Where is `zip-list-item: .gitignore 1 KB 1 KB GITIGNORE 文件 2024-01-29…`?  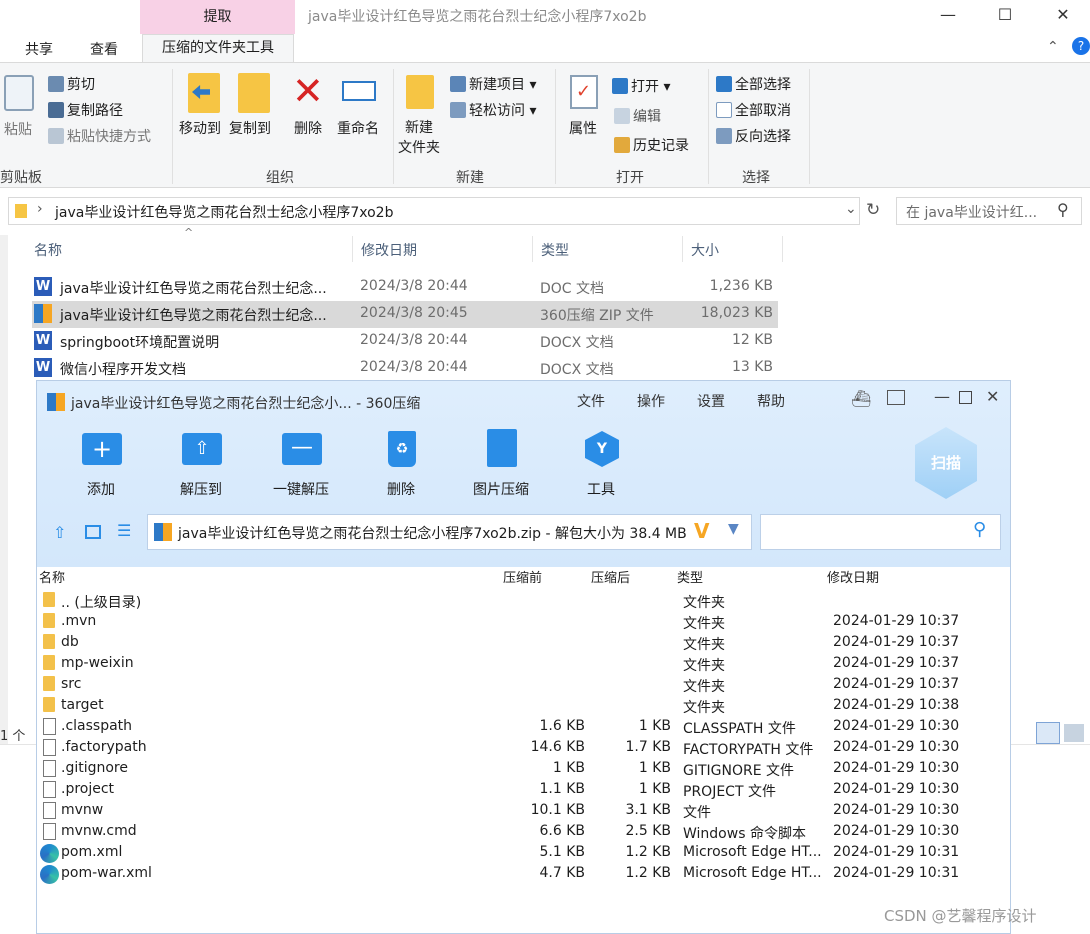
zip-list-item: .gitignore 1 KB 1 KB GITIGNORE 文件 2024-01-29… is located at coordinates (523, 769).